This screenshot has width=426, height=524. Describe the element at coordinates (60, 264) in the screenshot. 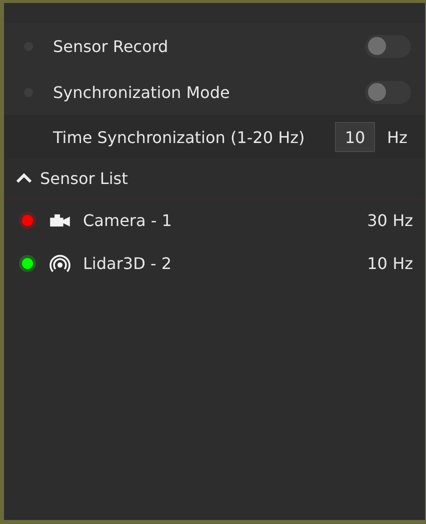

I see `signal-waves-icon` at that location.